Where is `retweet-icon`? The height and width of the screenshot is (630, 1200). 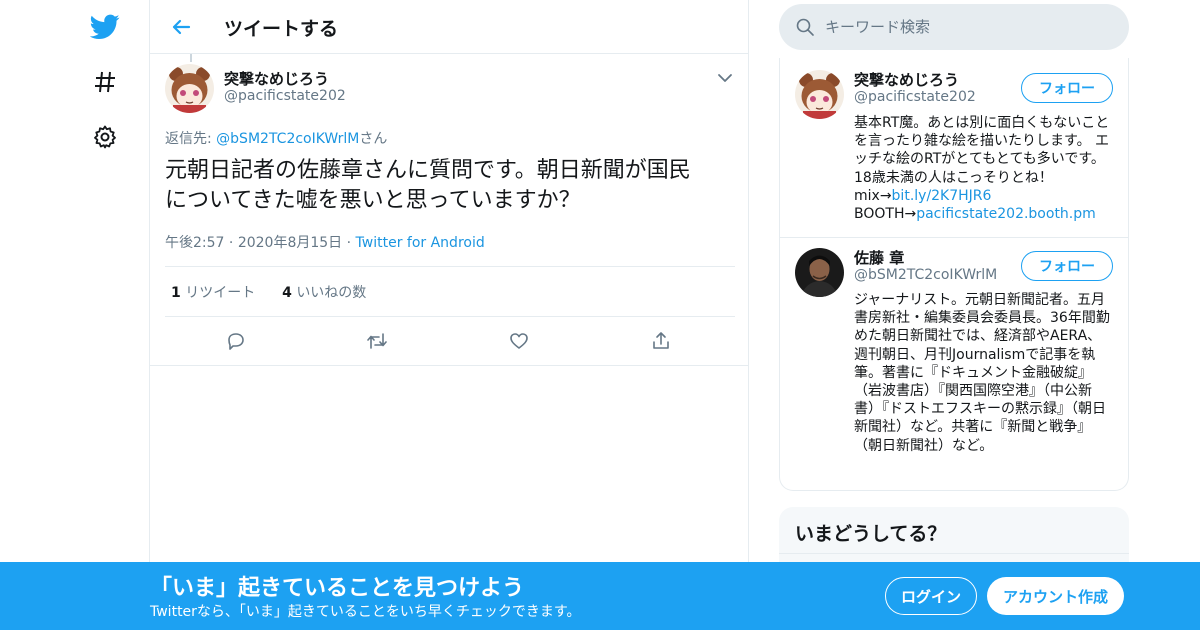 retweet-icon is located at coordinates (377, 341).